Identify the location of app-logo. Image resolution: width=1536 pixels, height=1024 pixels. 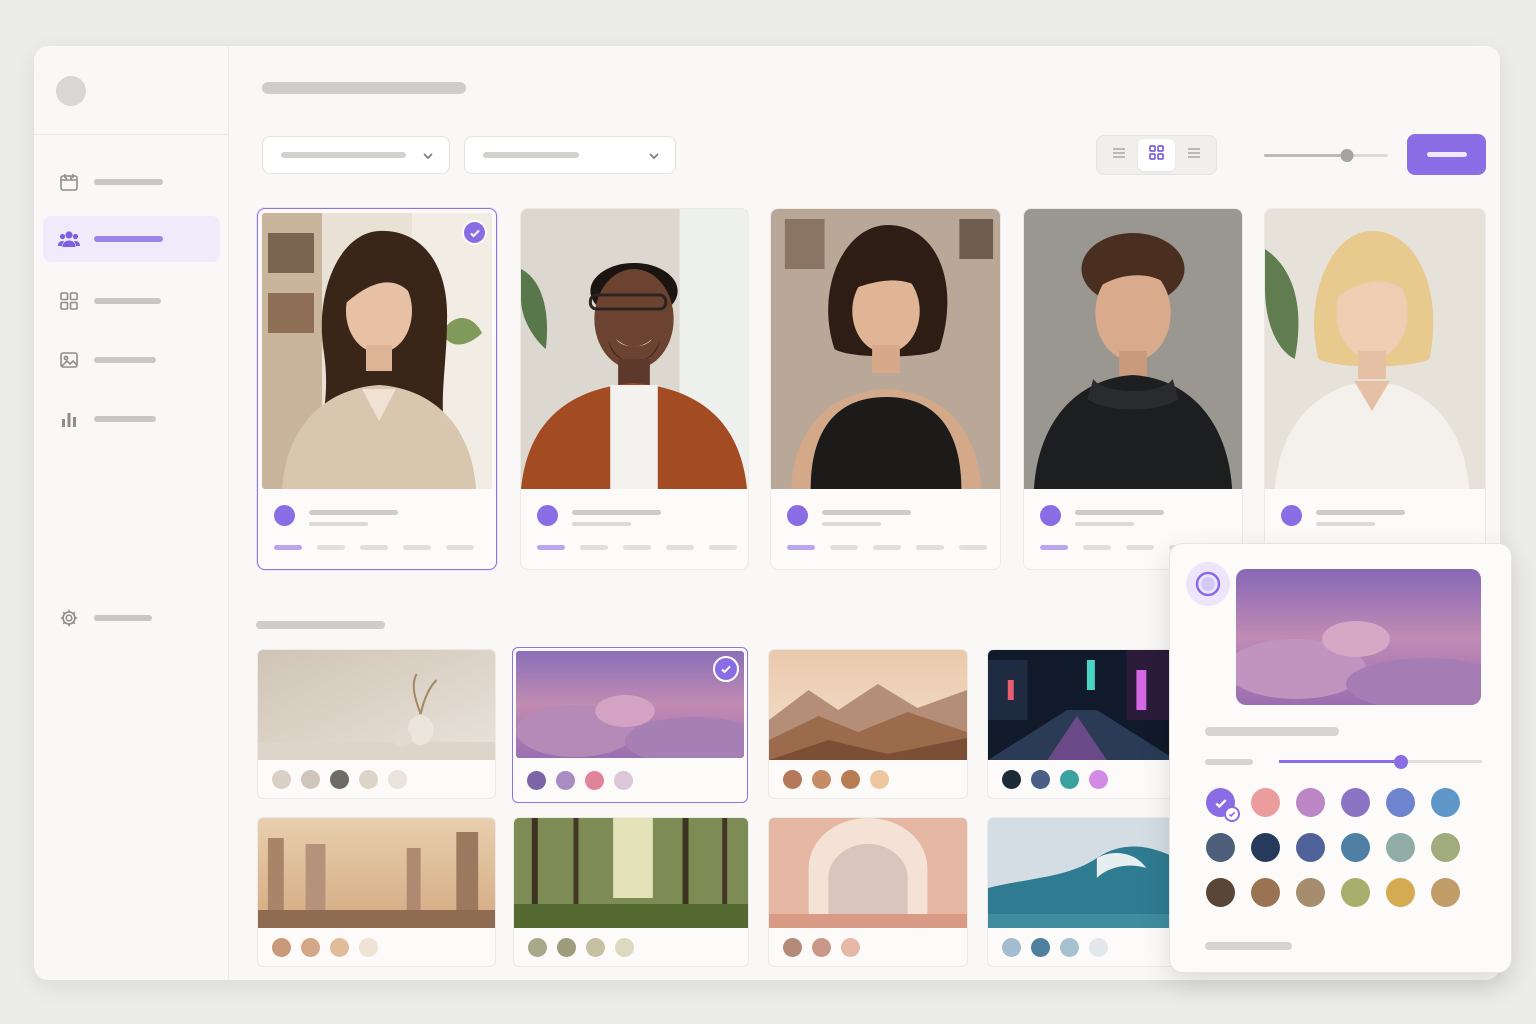
(71, 91).